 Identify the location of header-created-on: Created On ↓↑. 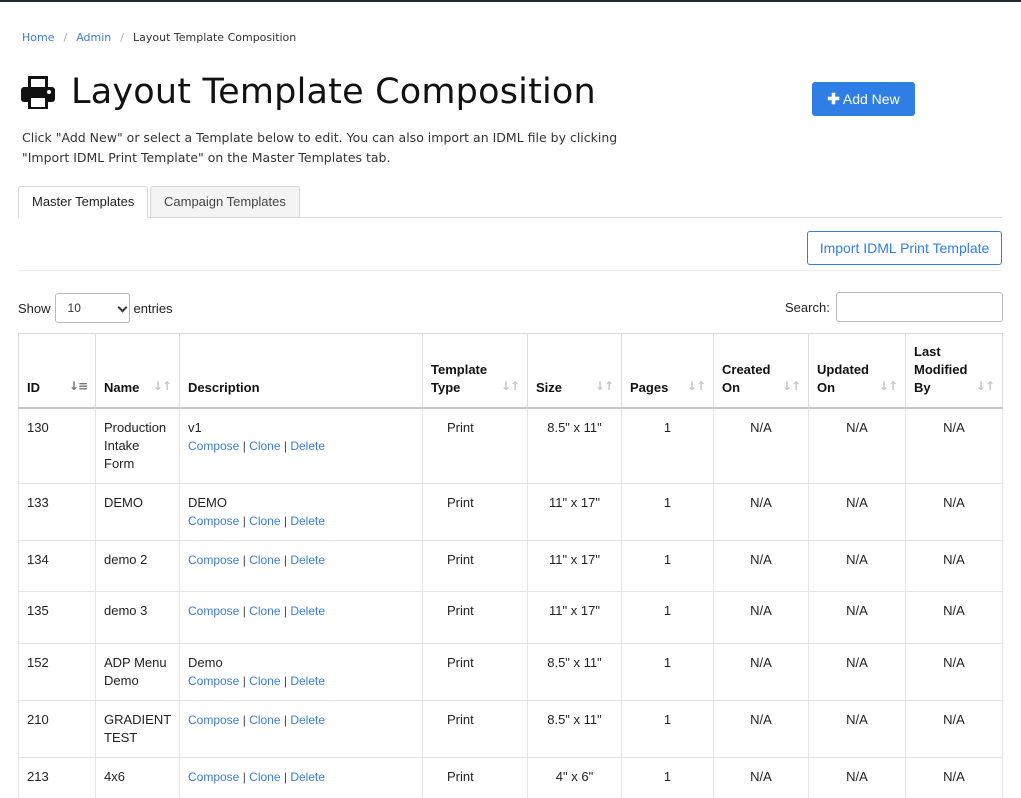
(761, 371).